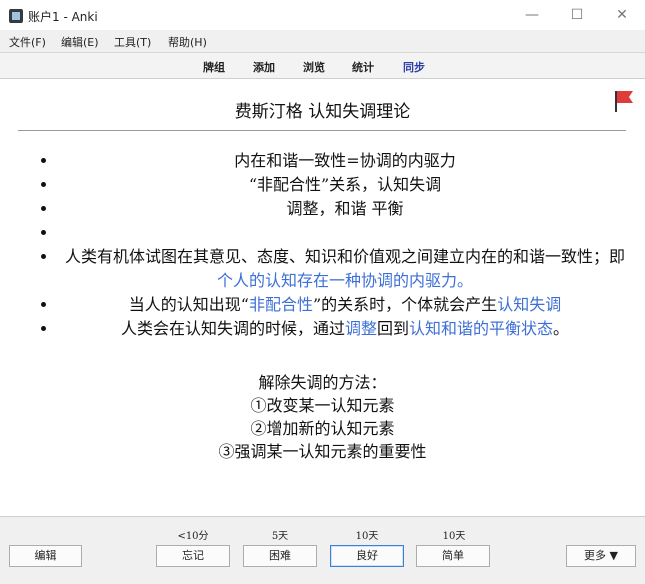 This screenshot has height=584, width=645. I want to click on interval-good: 10天, so click(367, 536).